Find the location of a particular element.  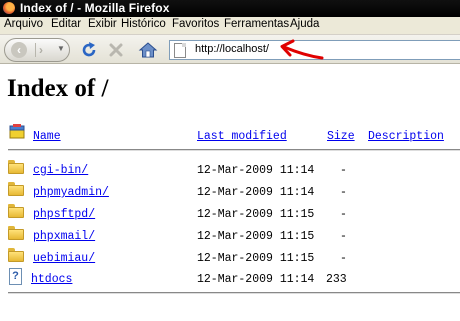

back-forward-group: ‹ › ▼ is located at coordinates (37, 50).